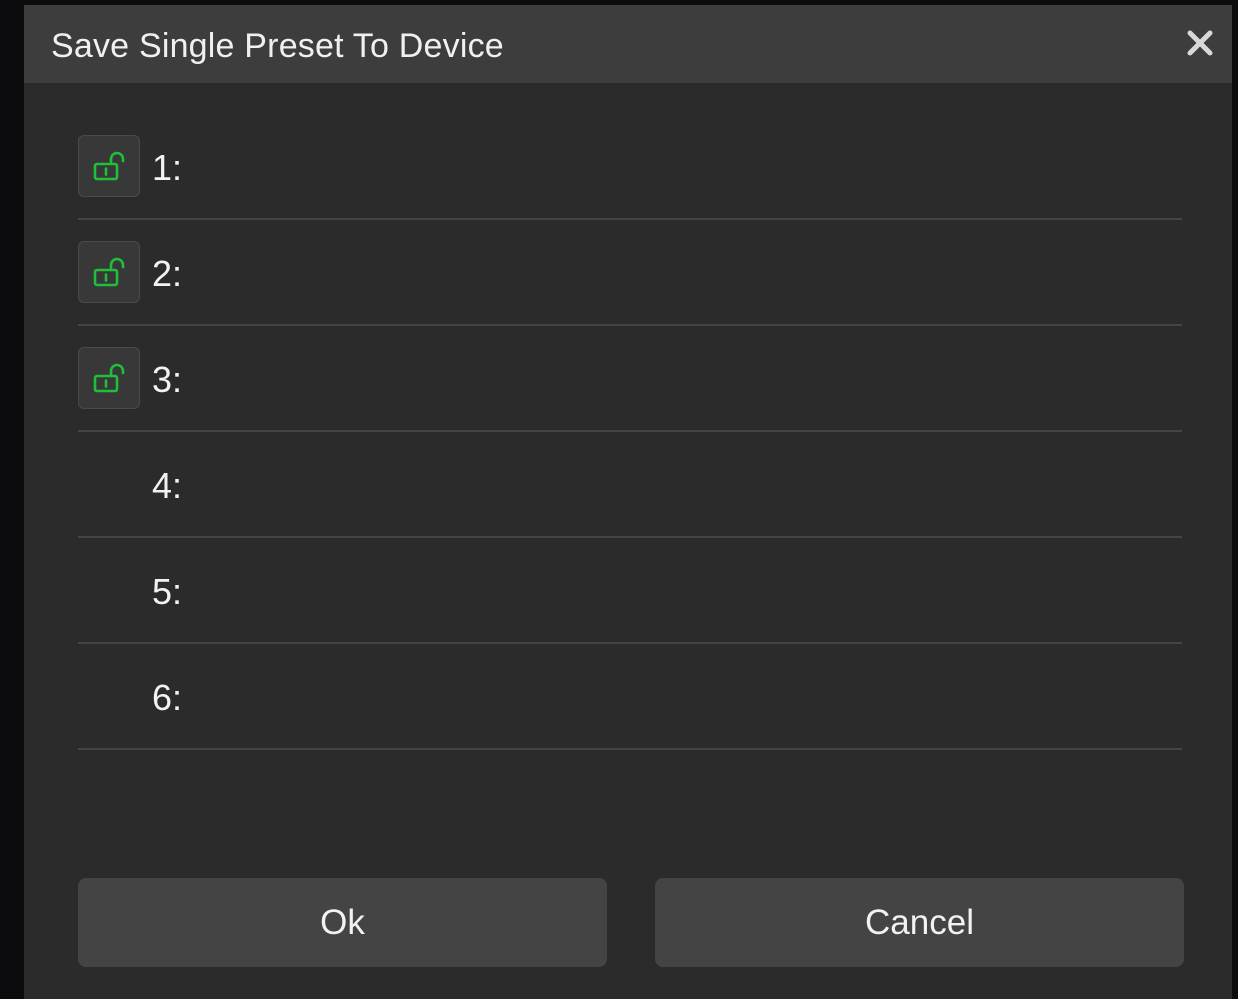 The width and height of the screenshot is (1238, 999). I want to click on preset-slot-row: 4:, so click(630, 485).